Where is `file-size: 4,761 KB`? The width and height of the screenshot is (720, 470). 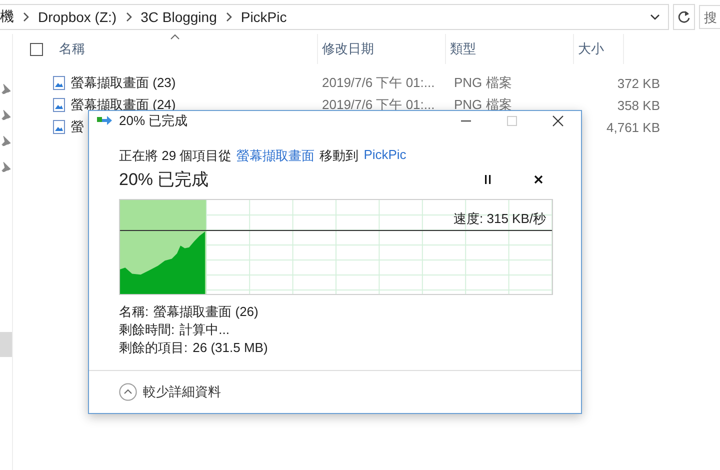 file-size: 4,761 KB is located at coordinates (633, 127).